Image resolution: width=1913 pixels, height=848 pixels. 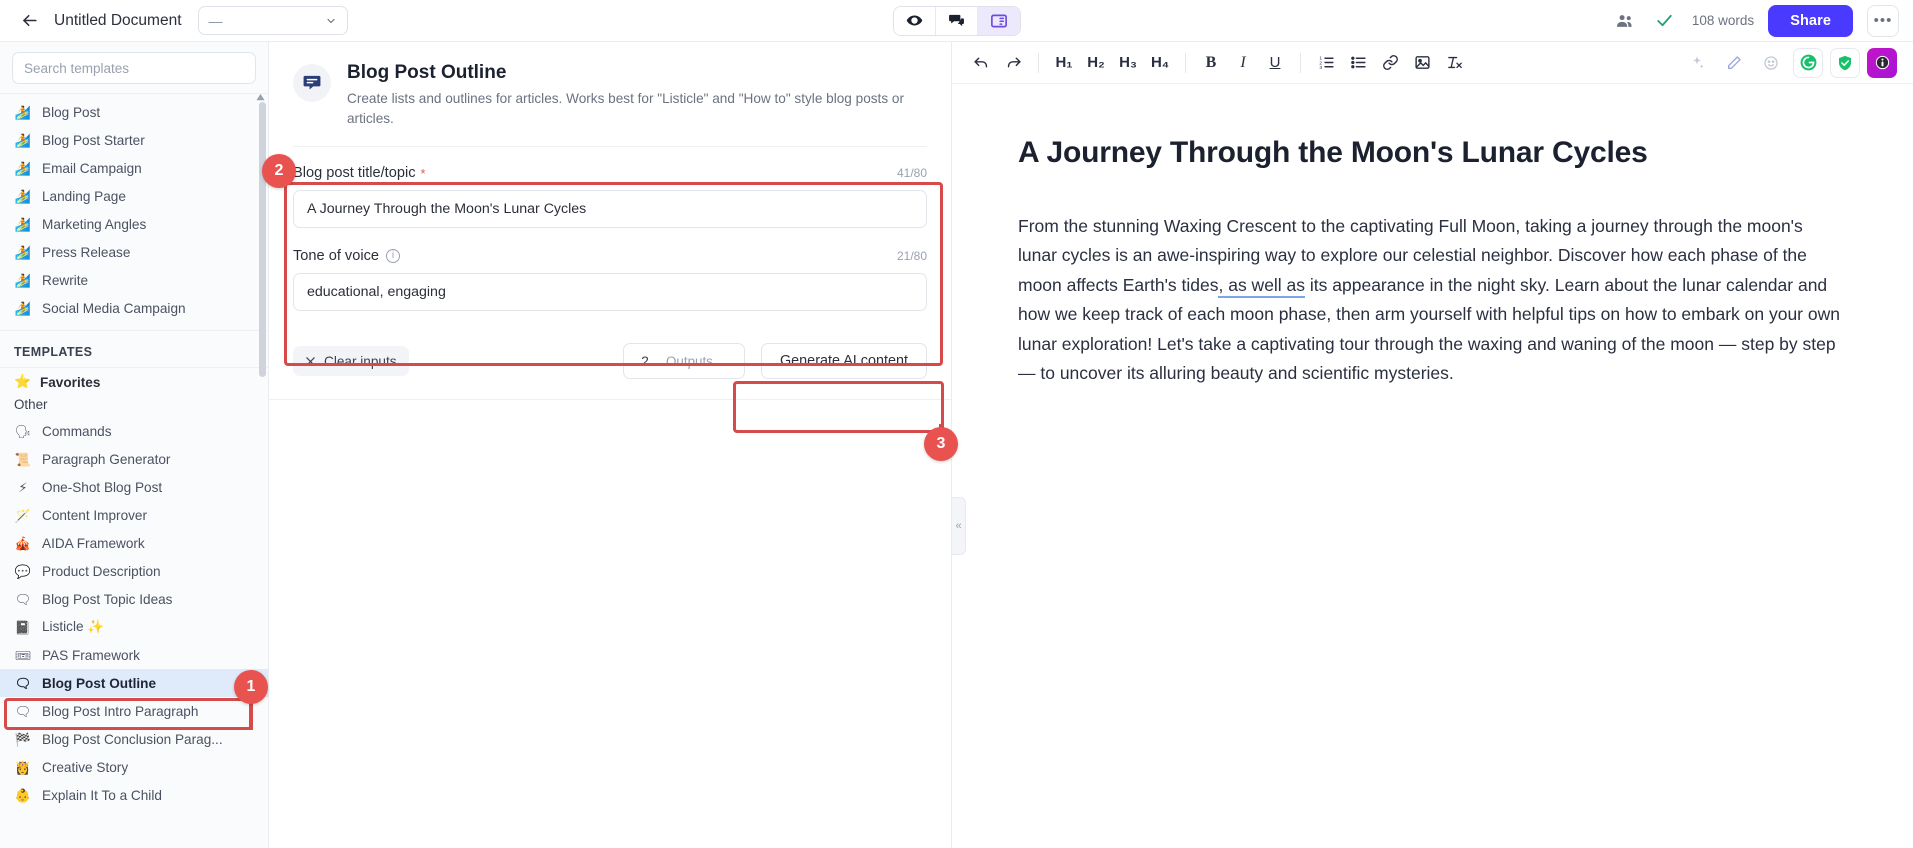 I want to click on sidebar-item-label: Landing Page, so click(x=84, y=196).